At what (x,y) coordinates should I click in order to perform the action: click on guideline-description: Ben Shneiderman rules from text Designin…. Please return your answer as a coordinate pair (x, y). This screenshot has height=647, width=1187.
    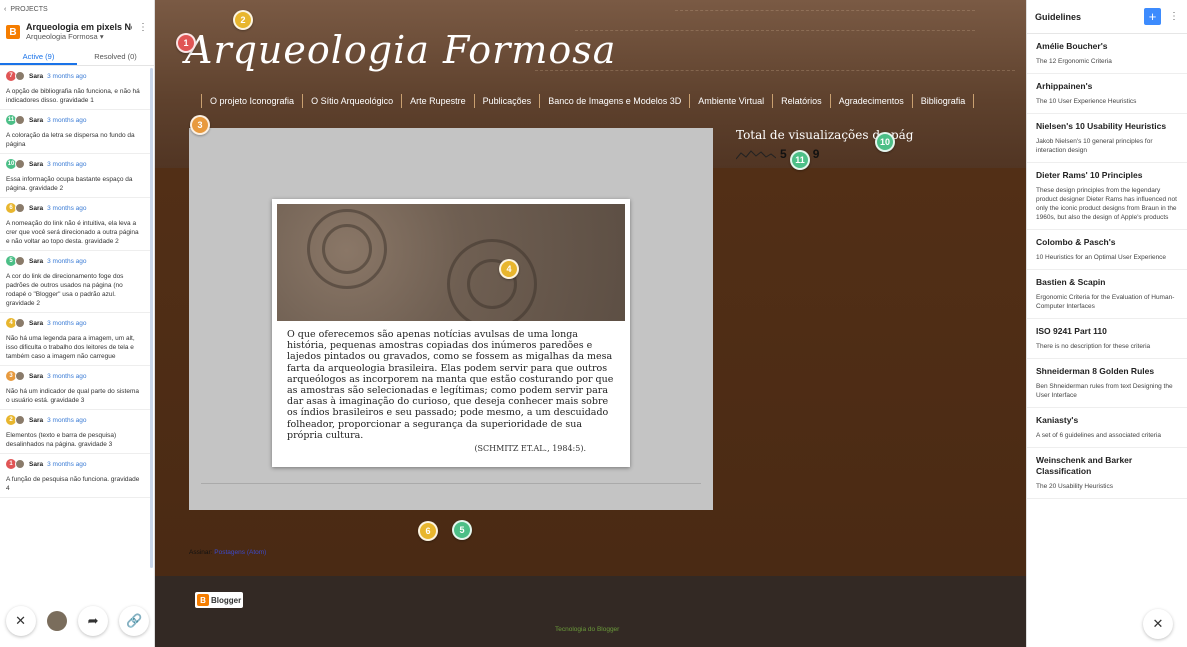
    Looking at the image, I should click on (1104, 391).